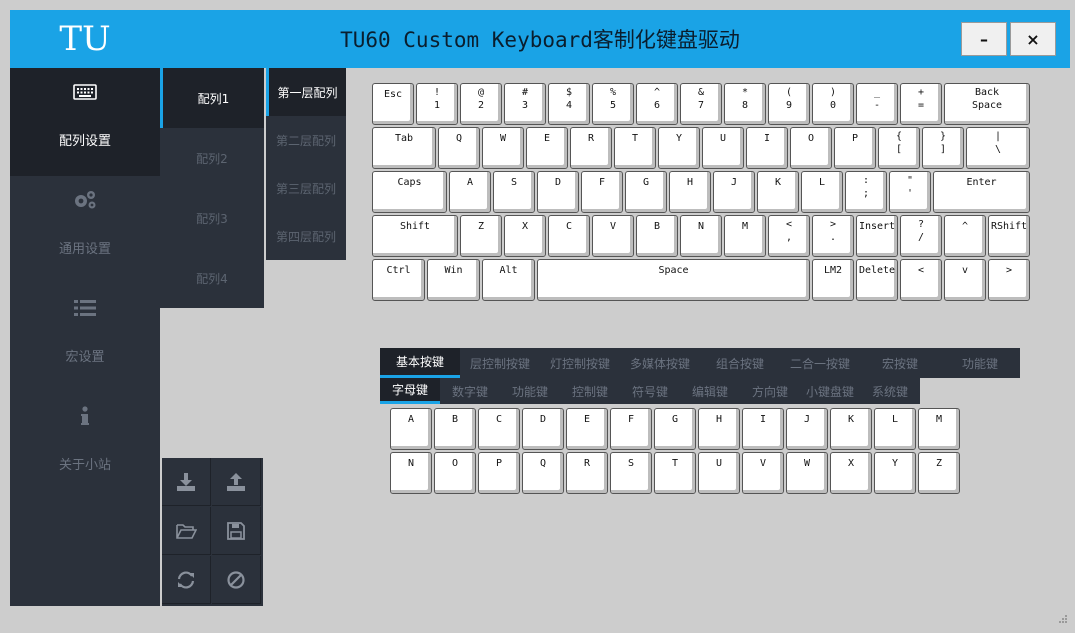  Describe the element at coordinates (470, 192) in the screenshot. I see `key-a: A` at that location.